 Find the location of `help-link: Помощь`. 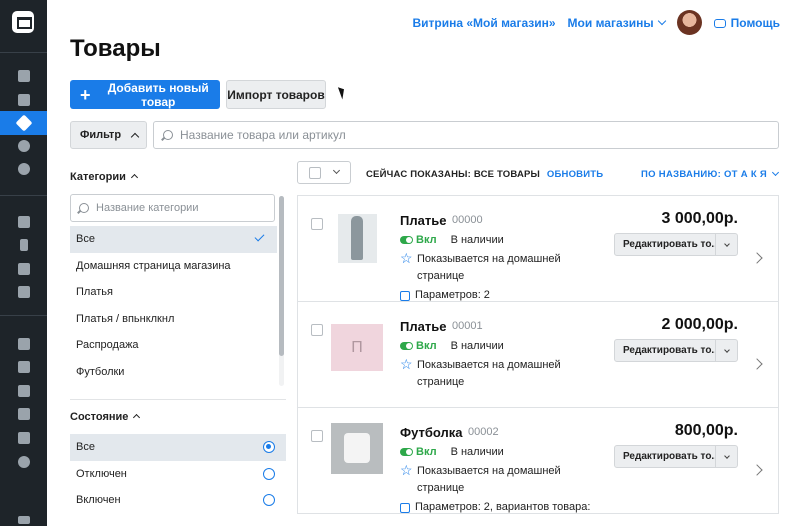

help-link: Помощь is located at coordinates (746, 23).